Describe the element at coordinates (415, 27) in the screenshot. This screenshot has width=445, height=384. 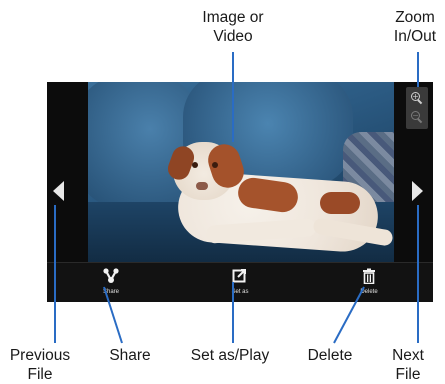
I see `callout-zoom: Zoom In/Out` at that location.